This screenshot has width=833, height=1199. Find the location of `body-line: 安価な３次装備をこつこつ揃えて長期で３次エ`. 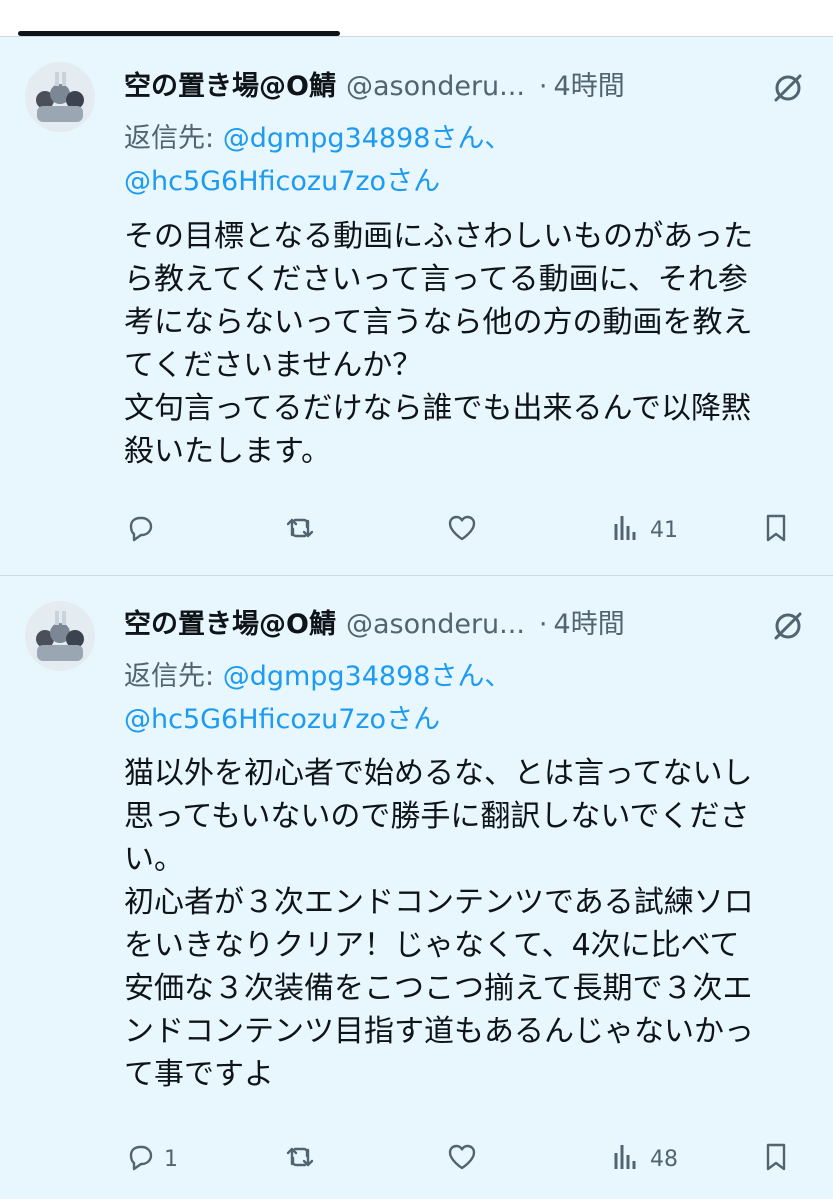

body-line: 安価な３次装備をこつこつ揃えて長期で３次エ is located at coordinates (438, 988).